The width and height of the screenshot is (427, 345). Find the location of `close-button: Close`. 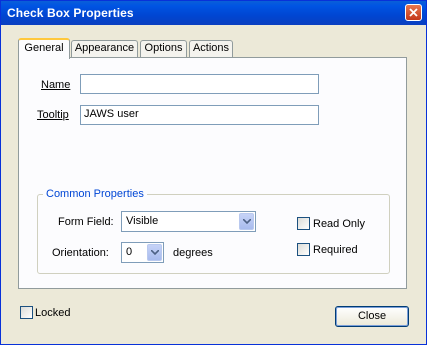

close-button: Close is located at coordinates (372, 316).